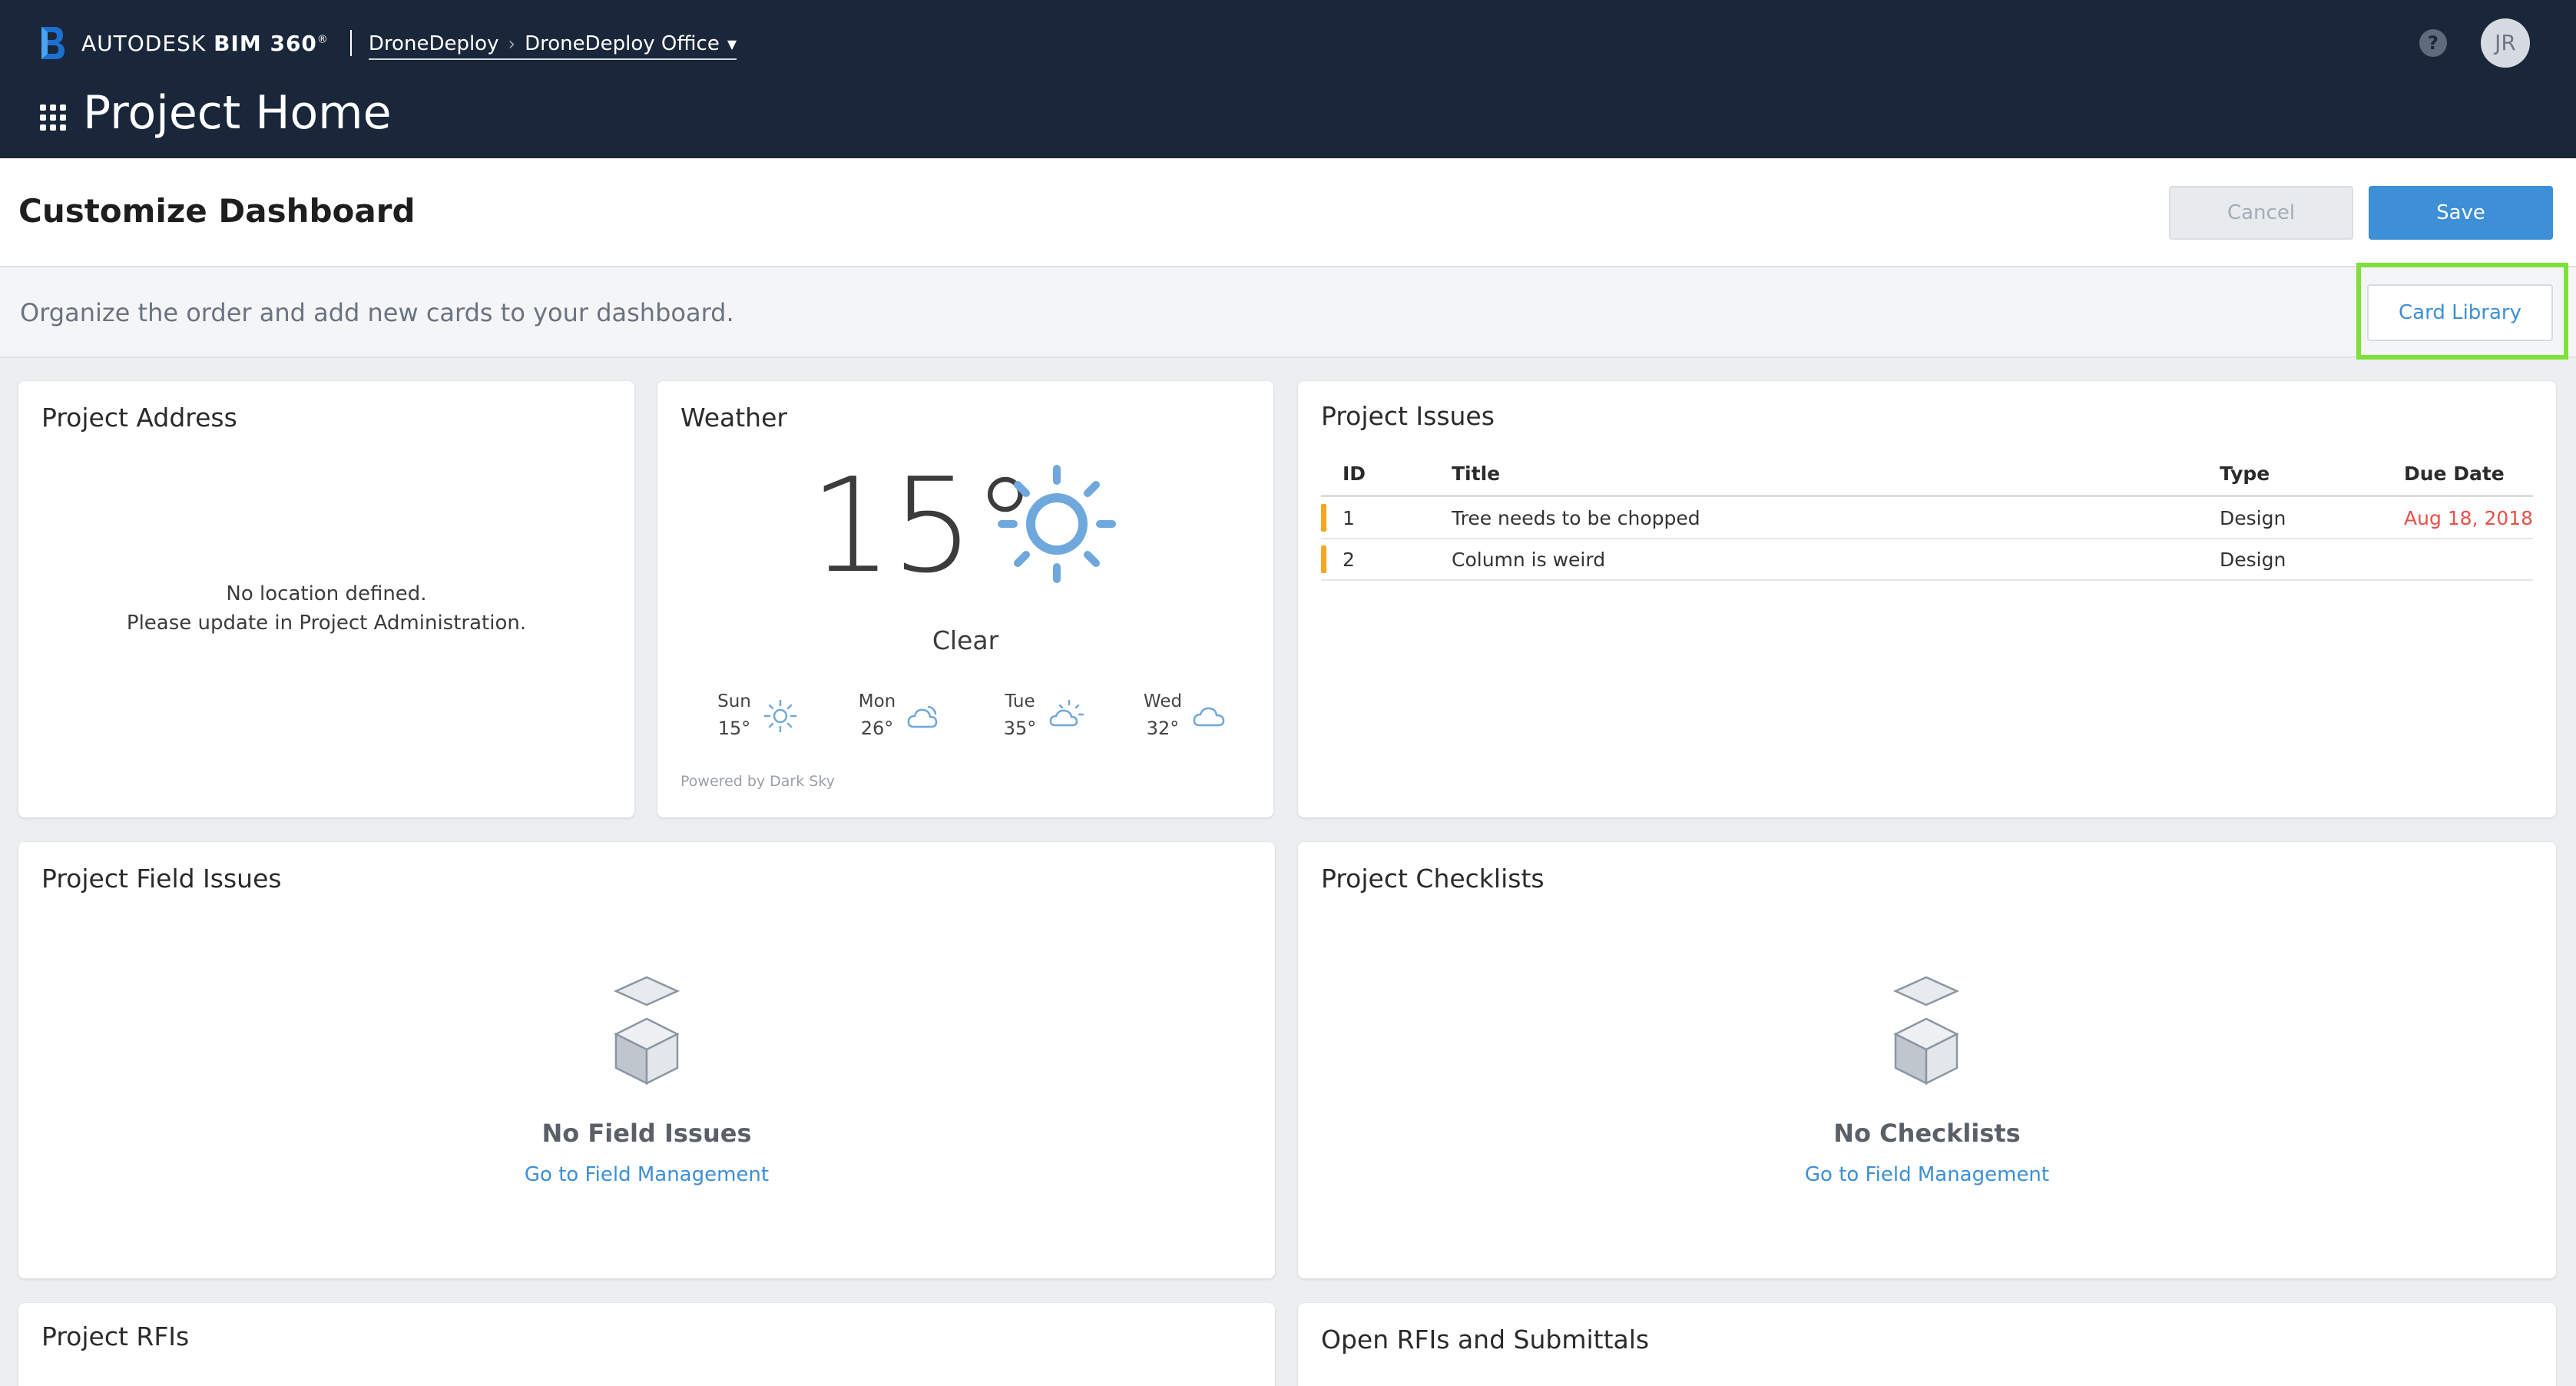 The width and height of the screenshot is (2576, 1386). What do you see at coordinates (1433, 879) in the screenshot?
I see `card-title: Project Checklists` at bounding box center [1433, 879].